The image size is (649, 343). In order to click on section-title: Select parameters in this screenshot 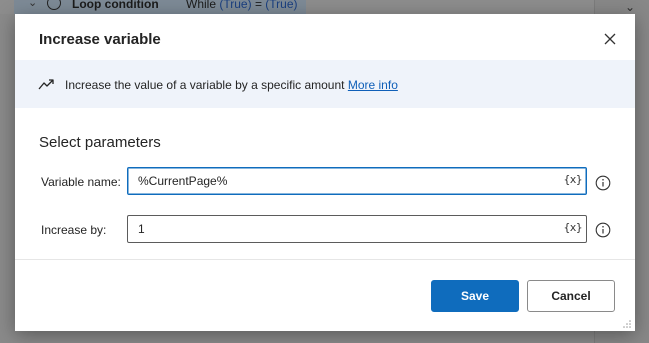, I will do `click(100, 142)`.